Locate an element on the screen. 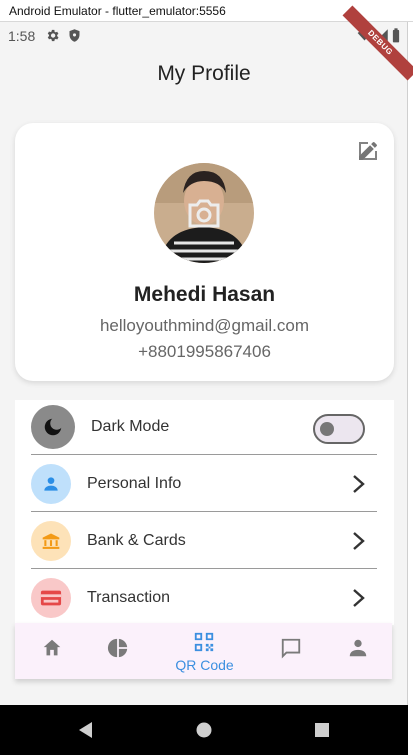  bottom-navigation: QR Code is located at coordinates (203, 651).